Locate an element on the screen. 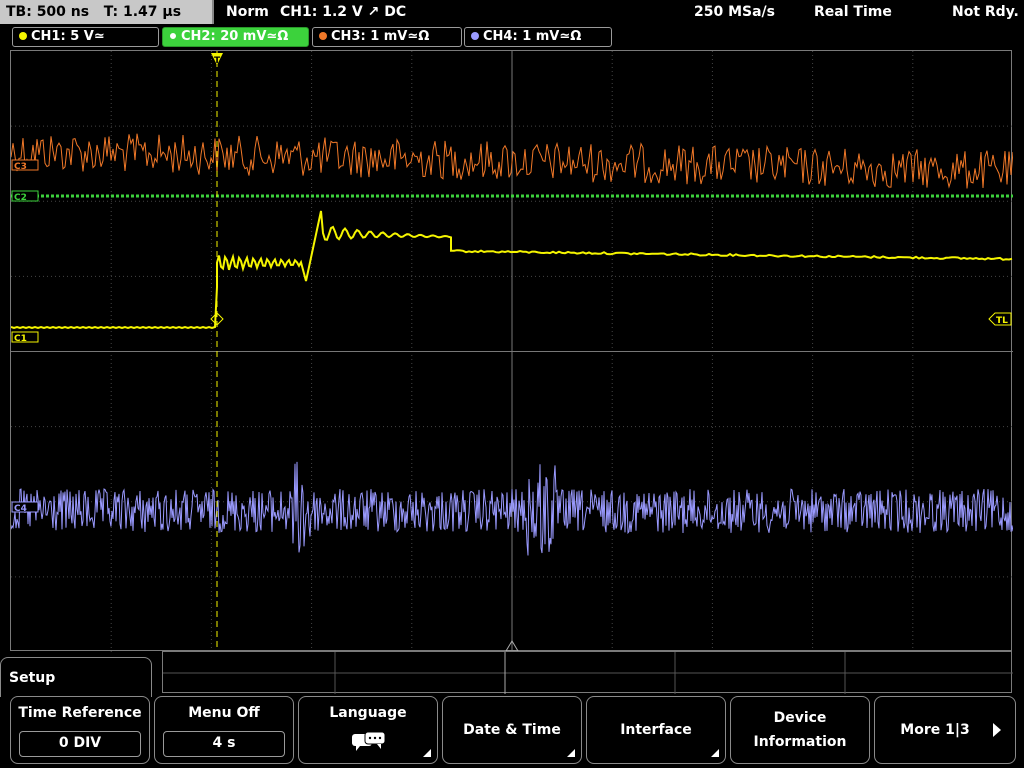 This screenshot has height=768, width=1024. tab-ch2: CH2: 20 mV≃Ω is located at coordinates (235, 37).